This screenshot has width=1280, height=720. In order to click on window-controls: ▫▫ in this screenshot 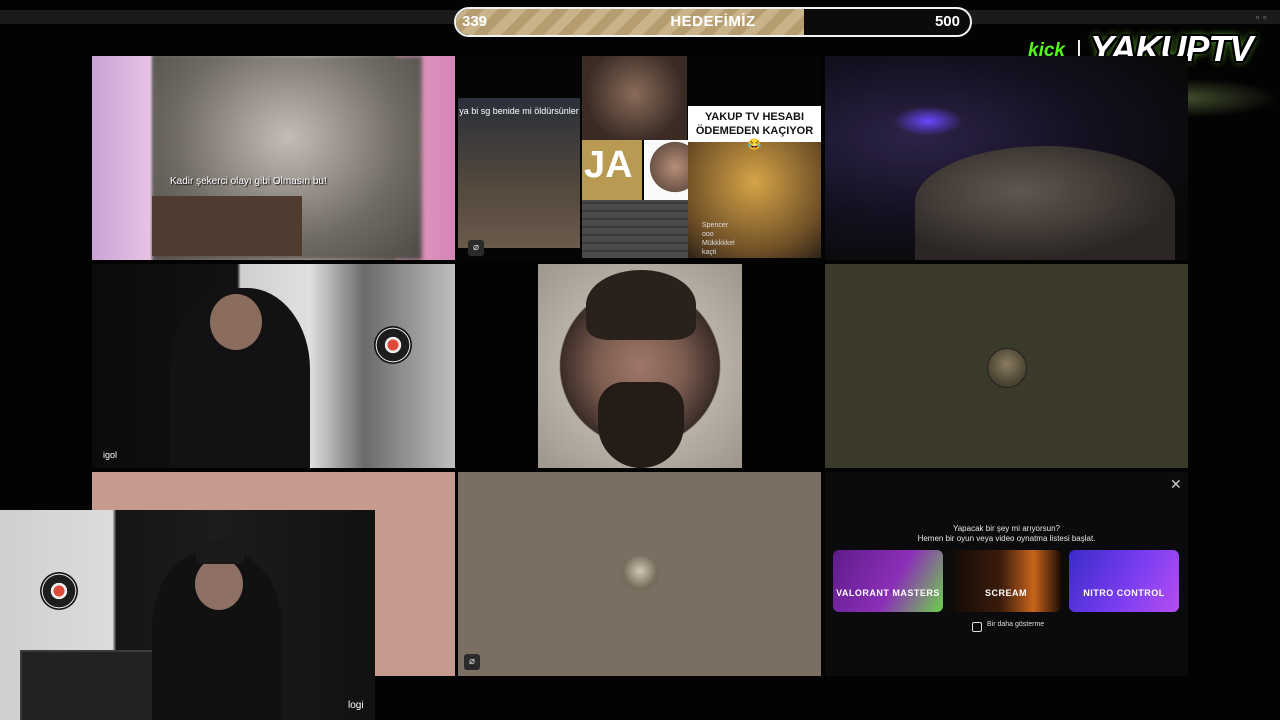, I will do `click(1263, 17)`.